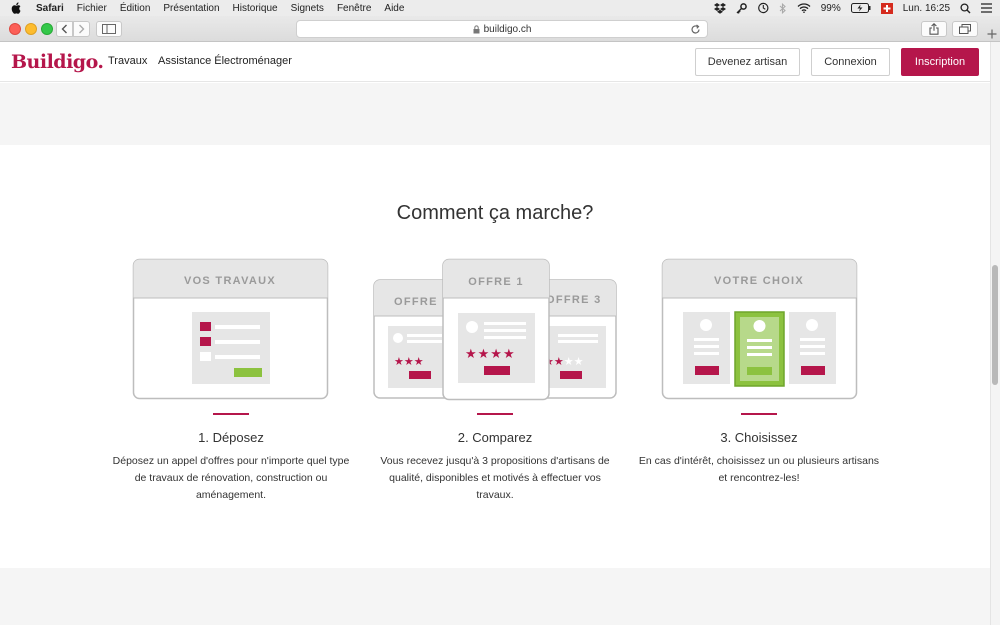 The height and width of the screenshot is (625, 1000). Describe the element at coordinates (850, 62) in the screenshot. I see `login-button: Connexion` at that location.